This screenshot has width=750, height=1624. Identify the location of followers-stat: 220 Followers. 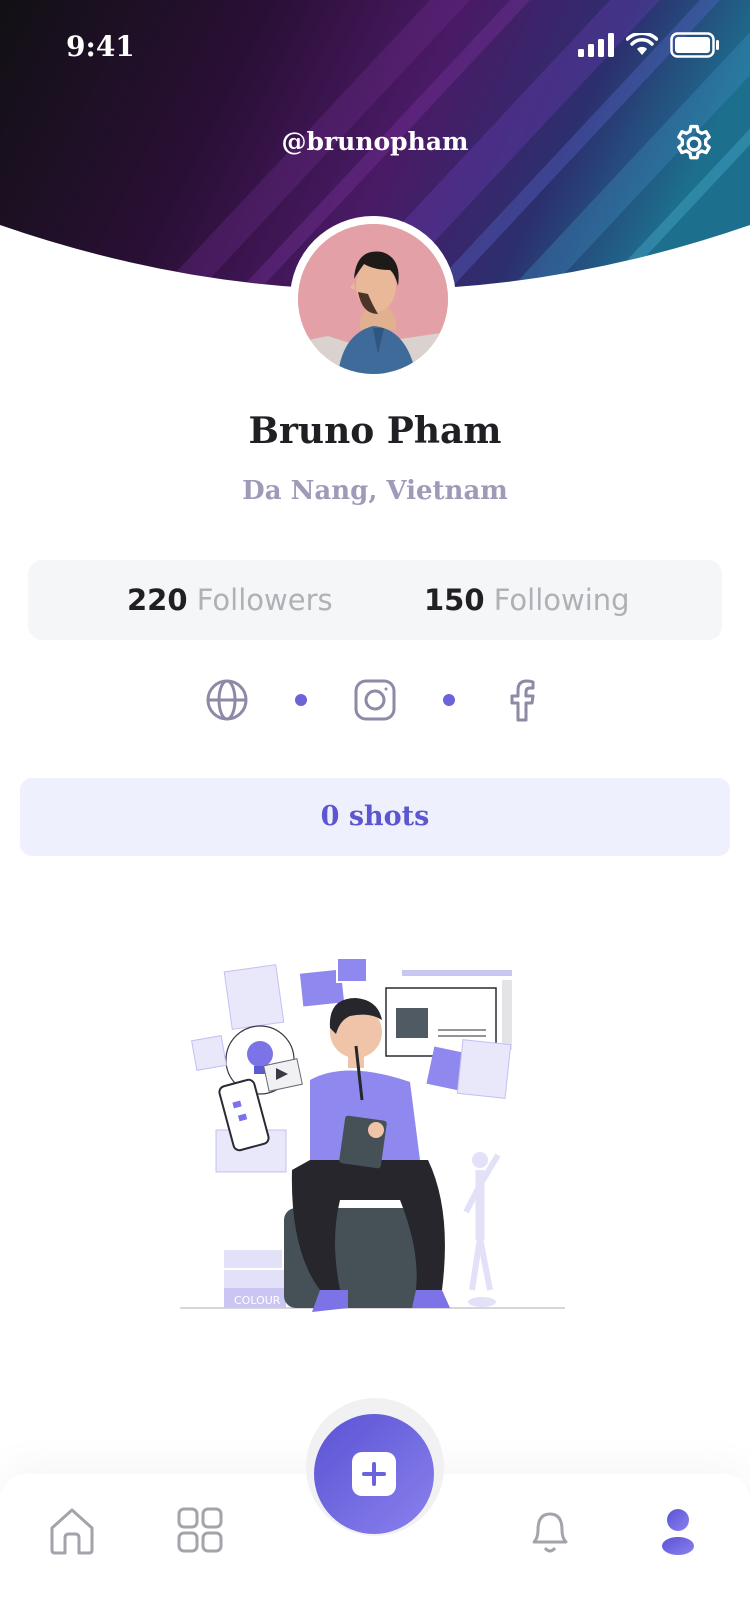
(230, 600).